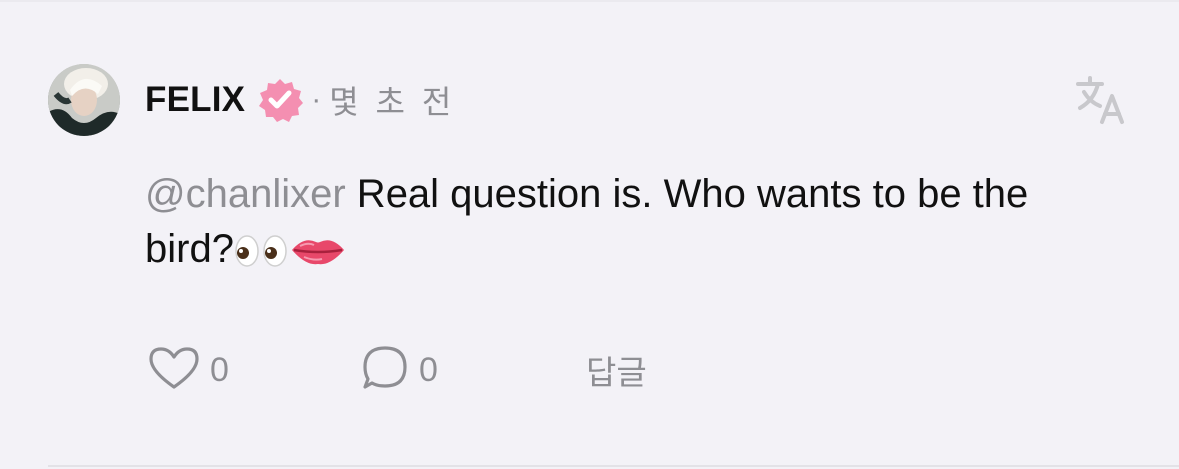 This screenshot has width=1179, height=469. I want to click on comment-header: FELIX · 몇 초 전, so click(300, 100).